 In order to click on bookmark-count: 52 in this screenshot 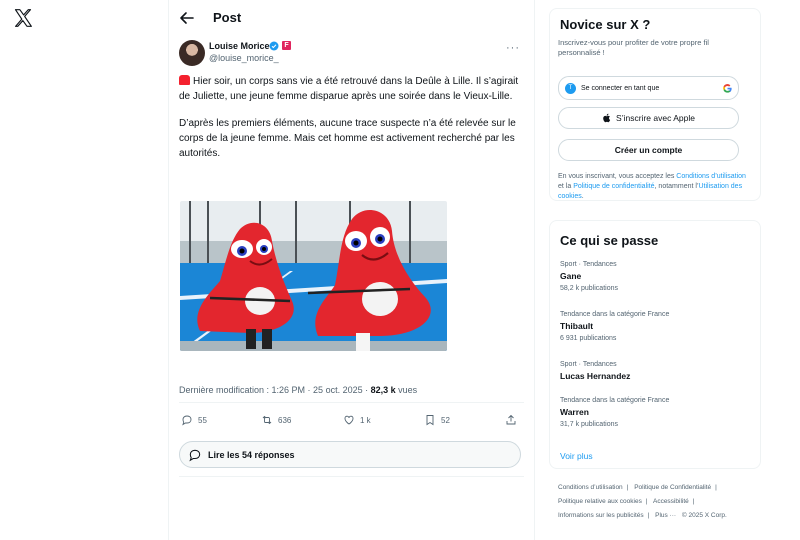, I will do `click(445, 420)`.